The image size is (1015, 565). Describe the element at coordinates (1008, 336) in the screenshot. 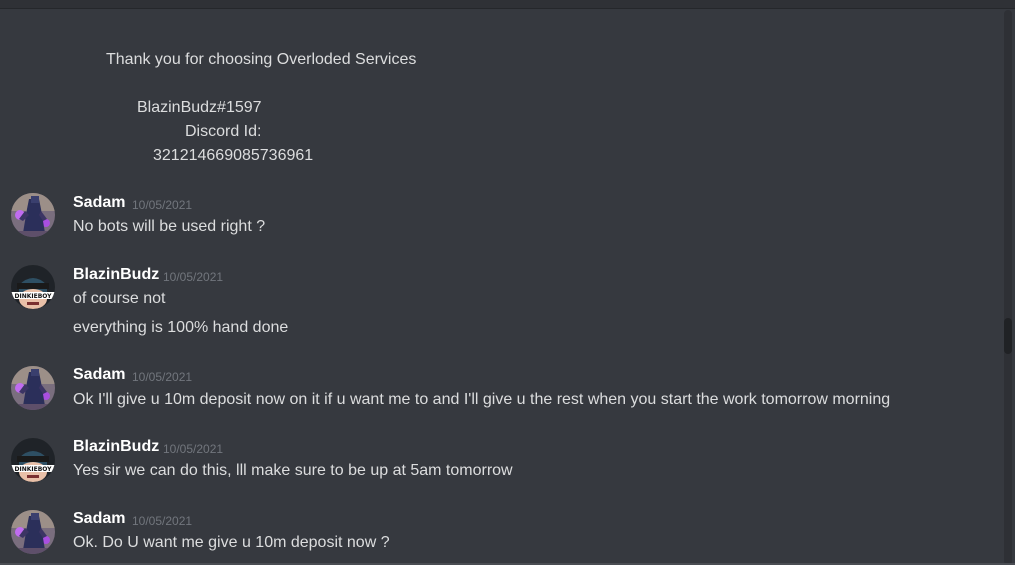

I see `scrollbar-thumb` at that location.